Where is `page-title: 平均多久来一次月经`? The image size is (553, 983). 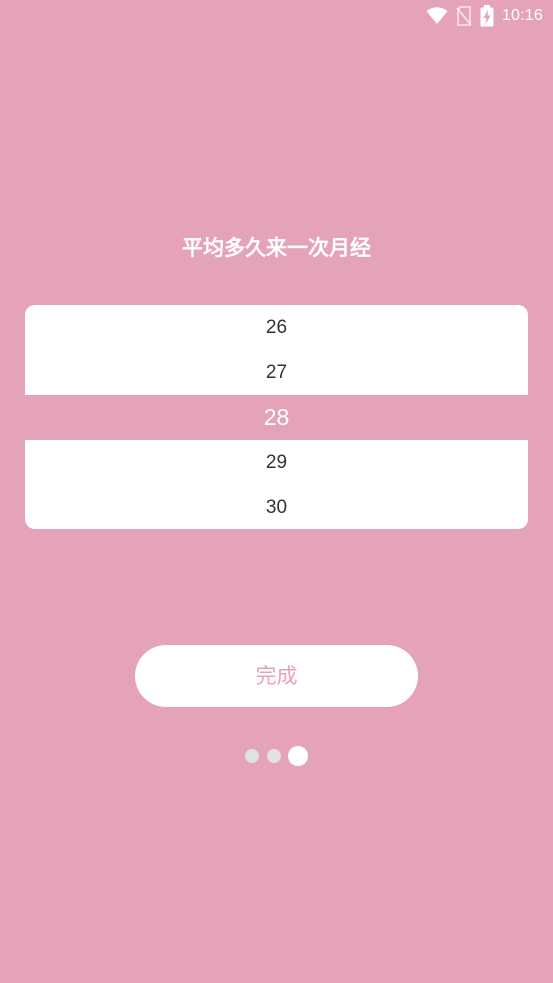
page-title: 平均多久来一次月经 is located at coordinates (276, 248).